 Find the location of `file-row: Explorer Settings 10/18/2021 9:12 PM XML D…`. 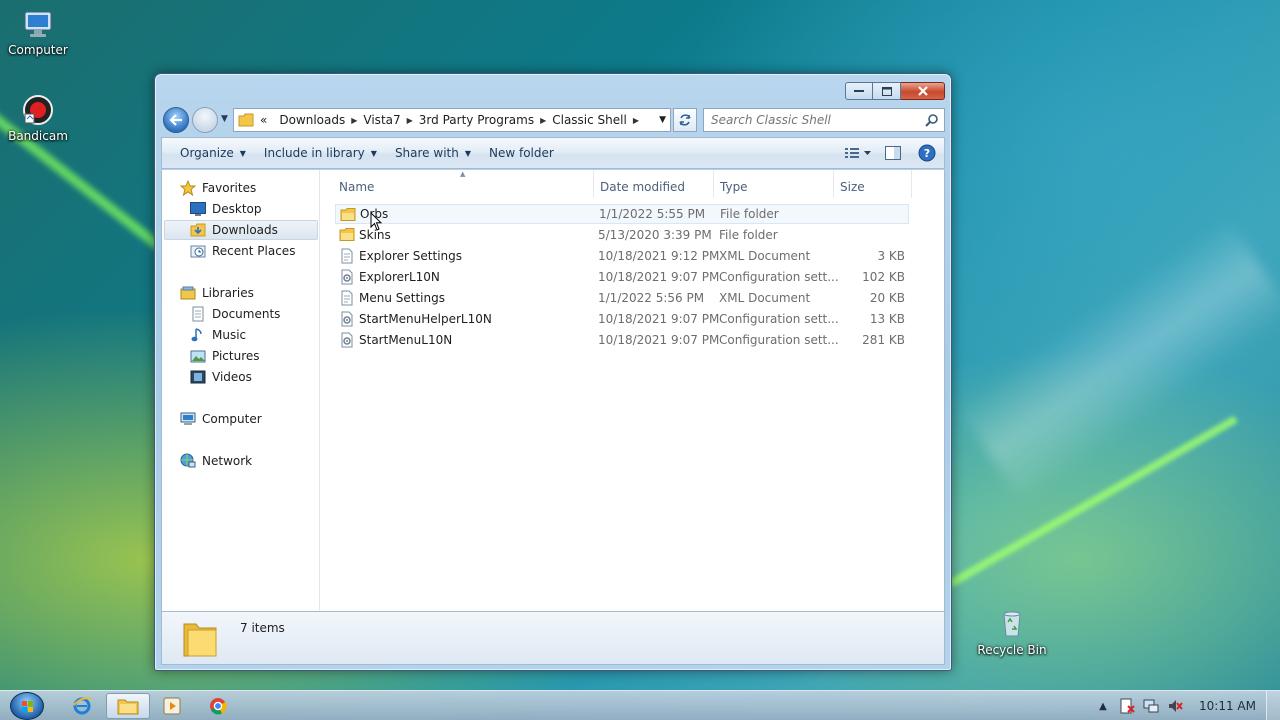

file-row: Explorer Settings 10/18/2021 9:12 PM XML D… is located at coordinates (622, 256).